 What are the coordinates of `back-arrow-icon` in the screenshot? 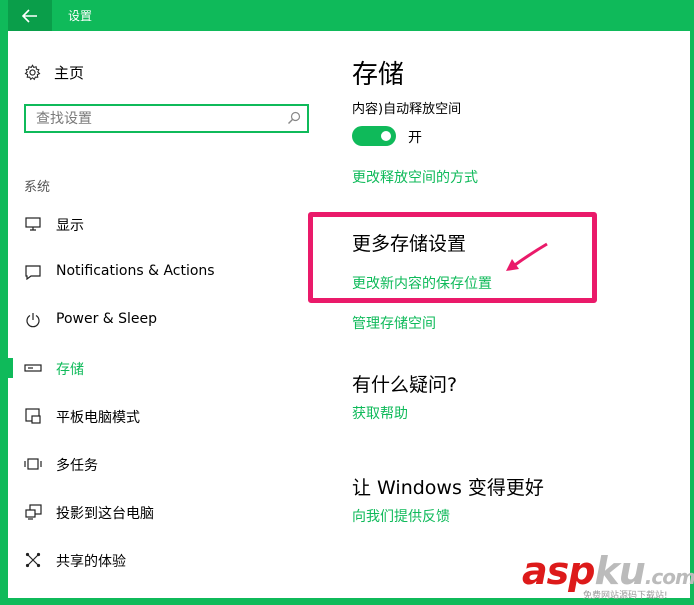 It's located at (29, 15).